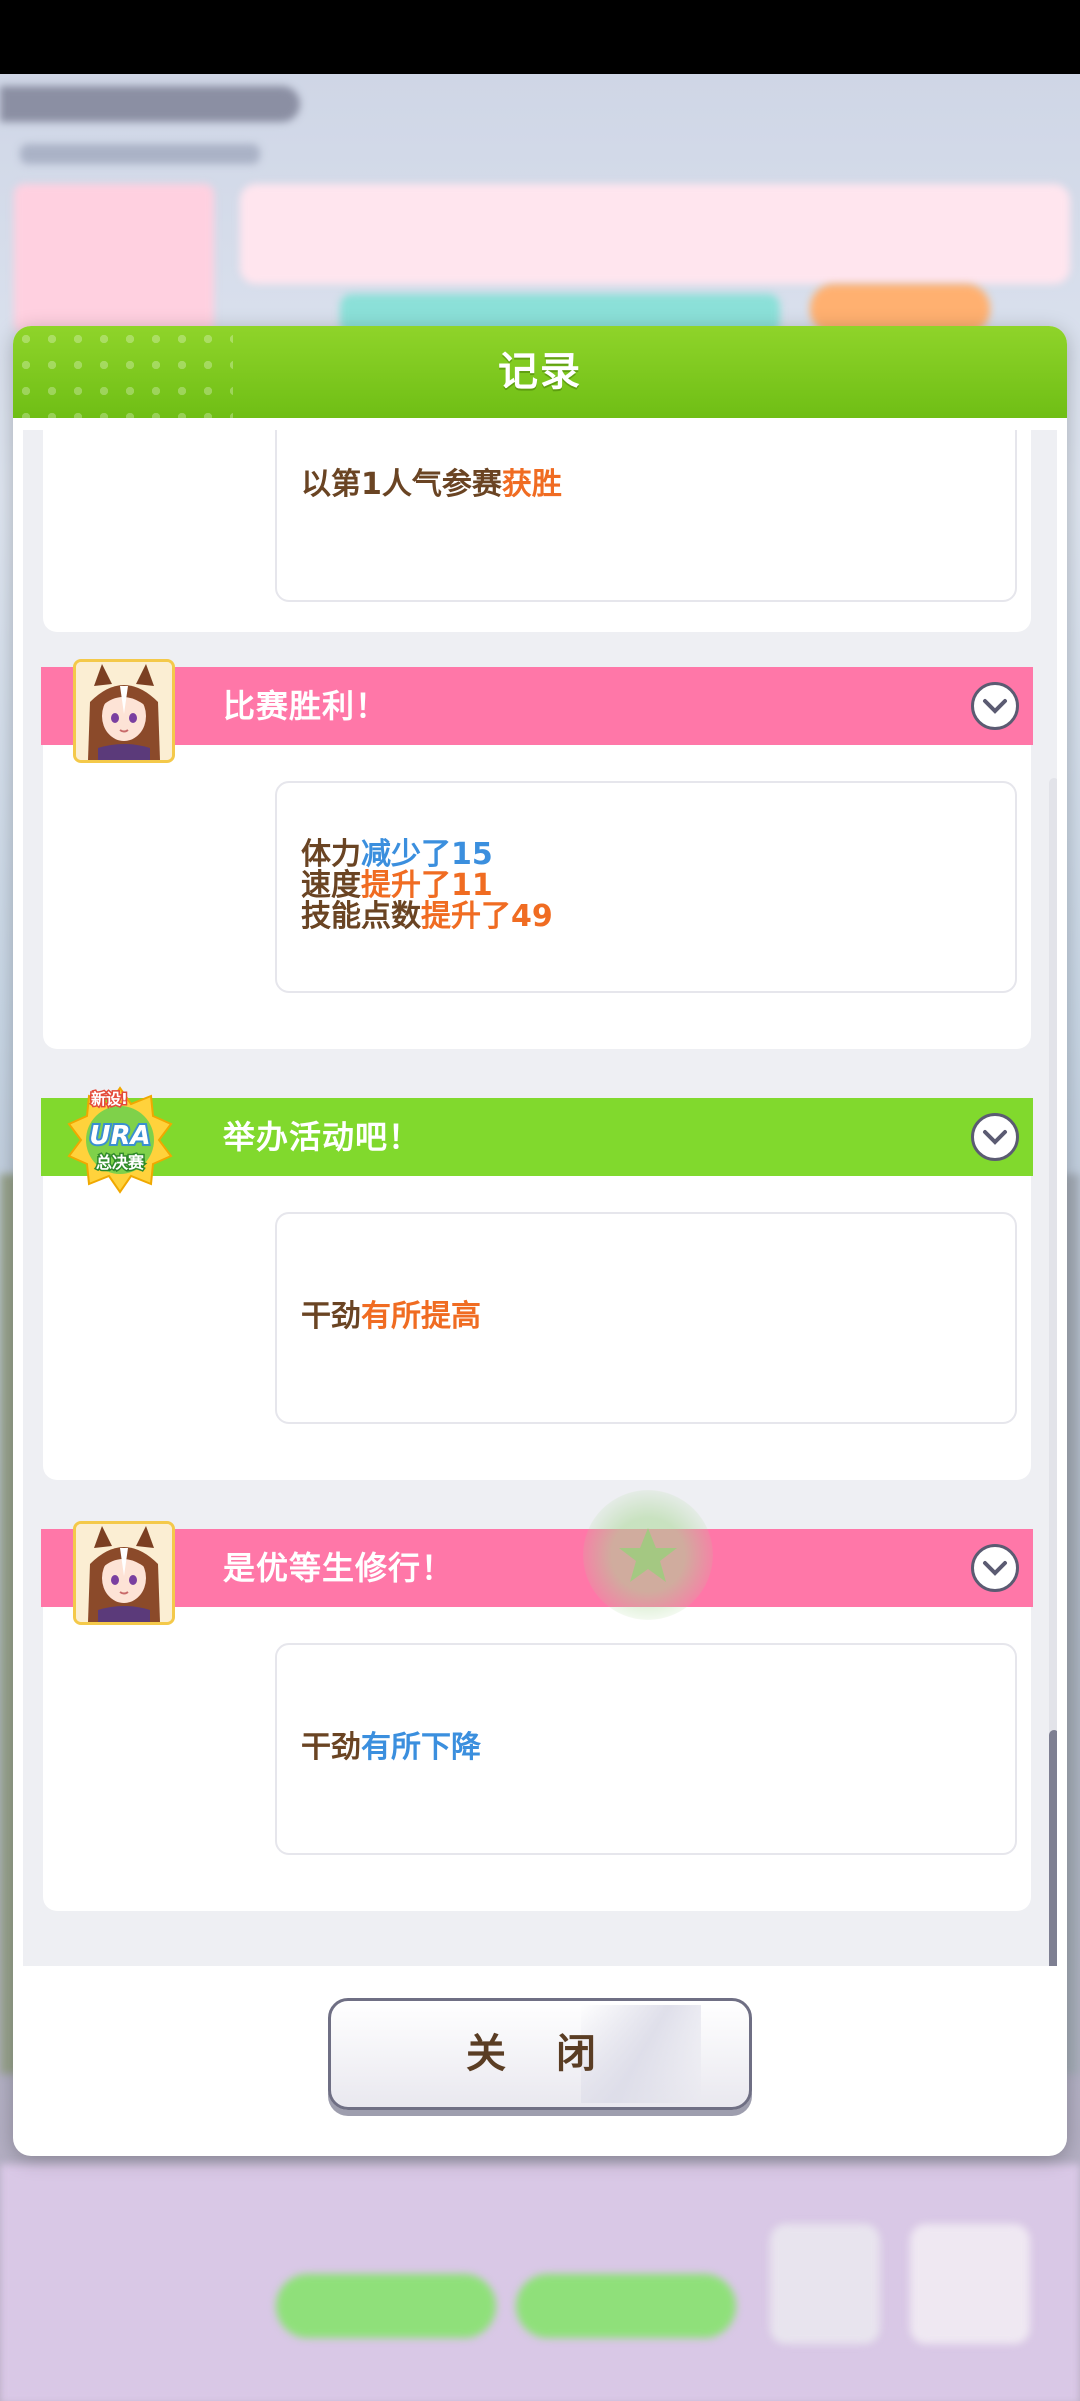 This screenshot has height=2401, width=1080. I want to click on list-item: 是优等生修行！ 干劲有所下降, so click(537, 1716).